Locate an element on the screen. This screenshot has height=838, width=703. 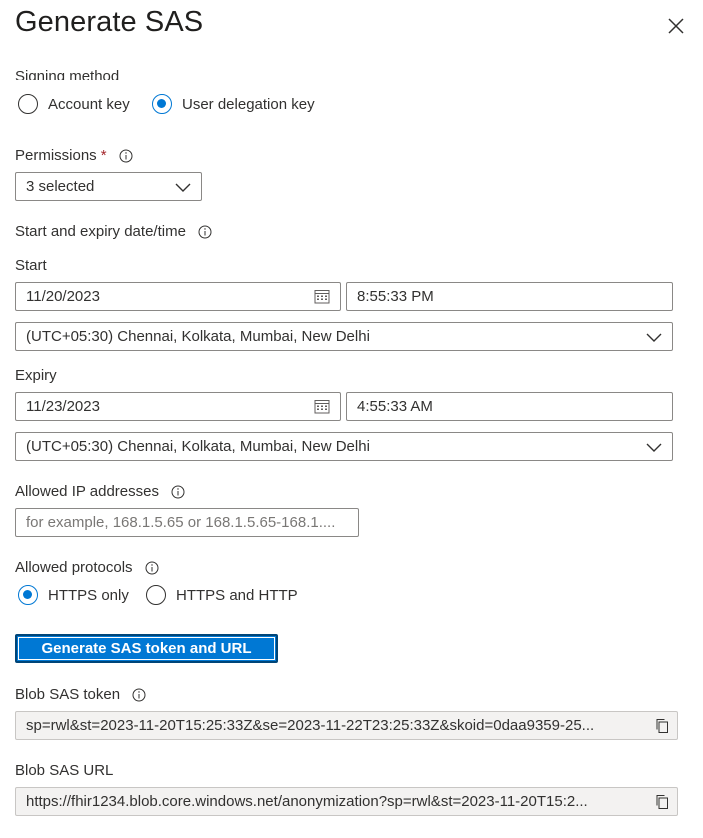
user-delegation-key-label: User delegation key is located at coordinates (248, 104).